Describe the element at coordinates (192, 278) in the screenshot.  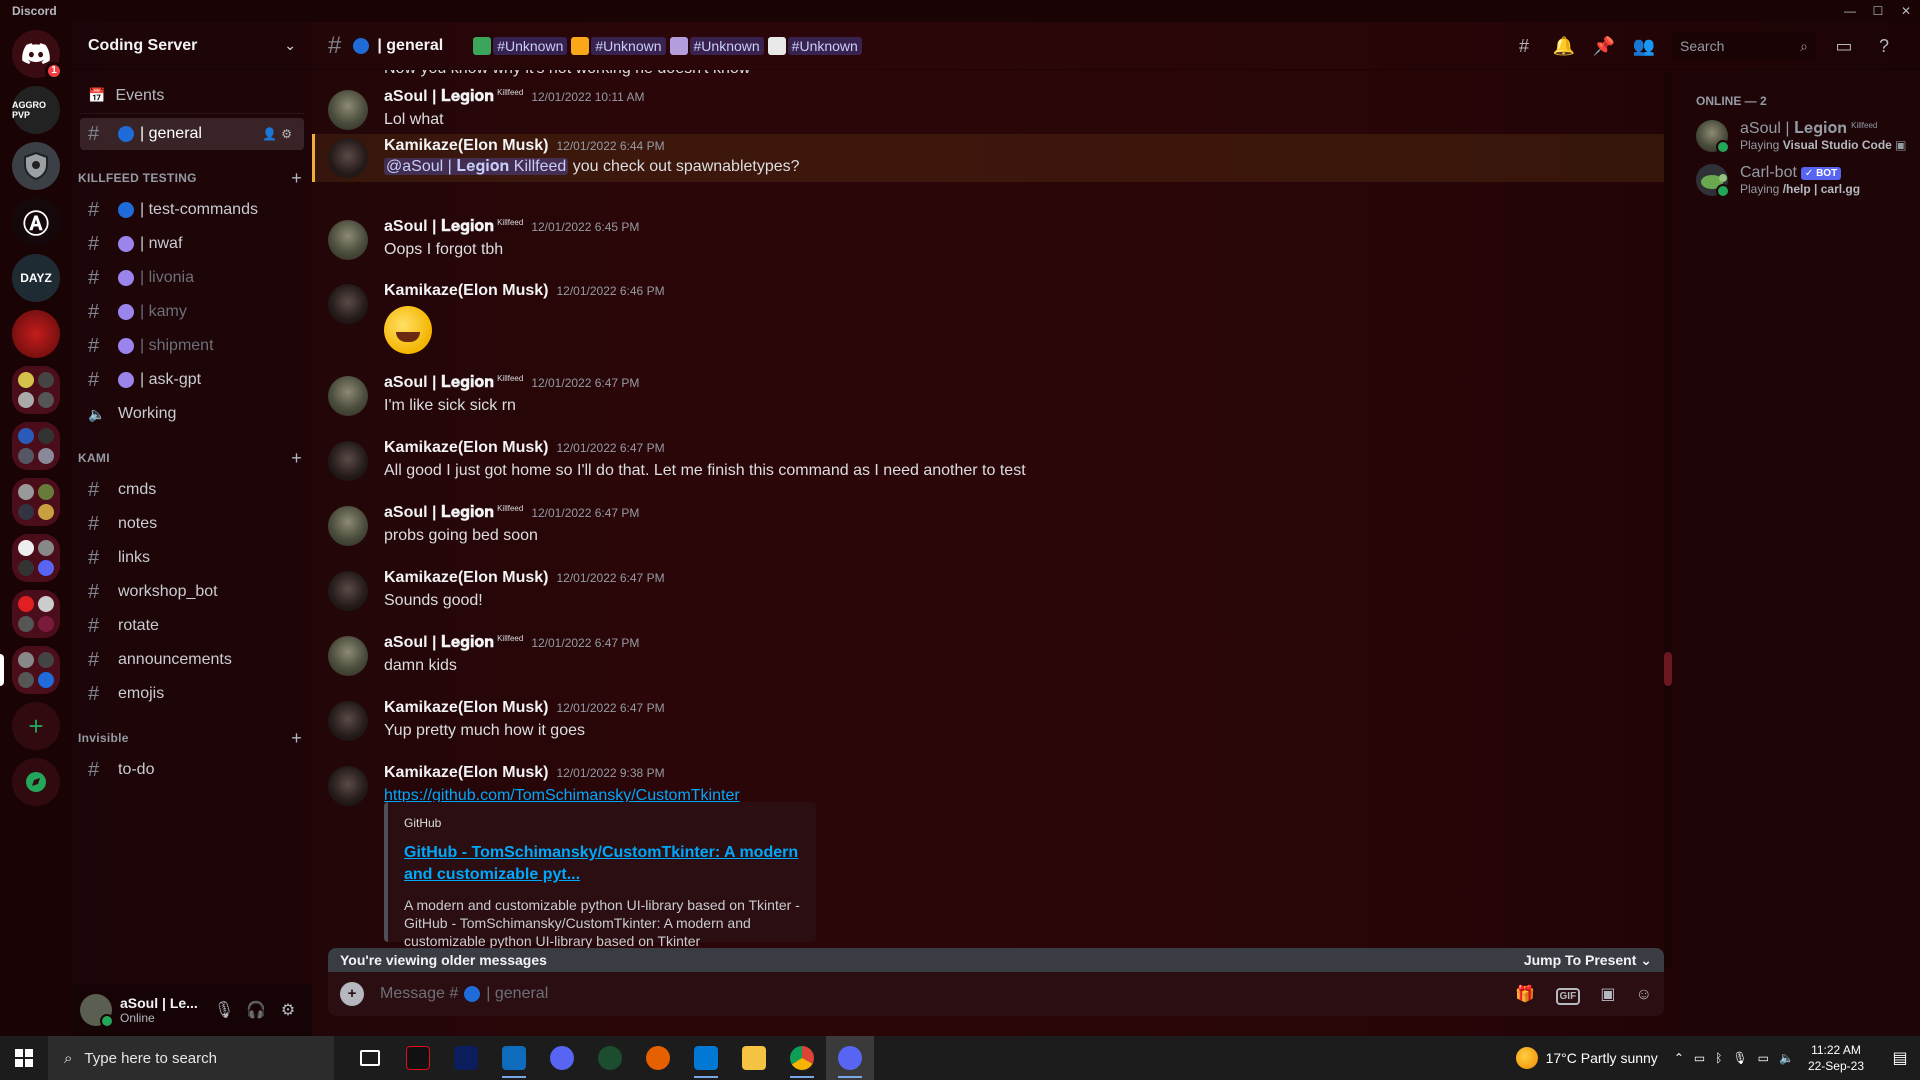
I see `channel-livonia: # | livonia` at that location.